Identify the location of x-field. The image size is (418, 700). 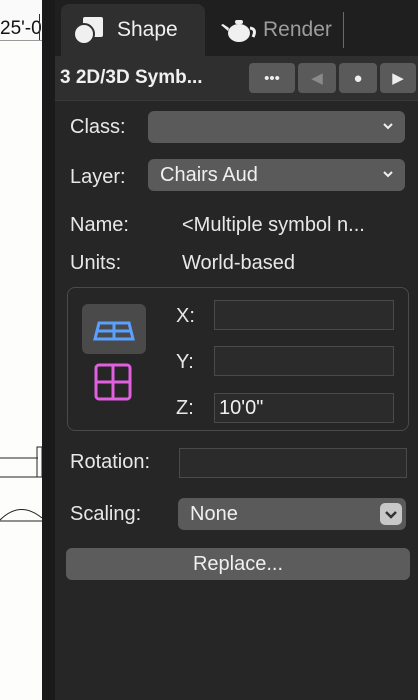
(304, 315).